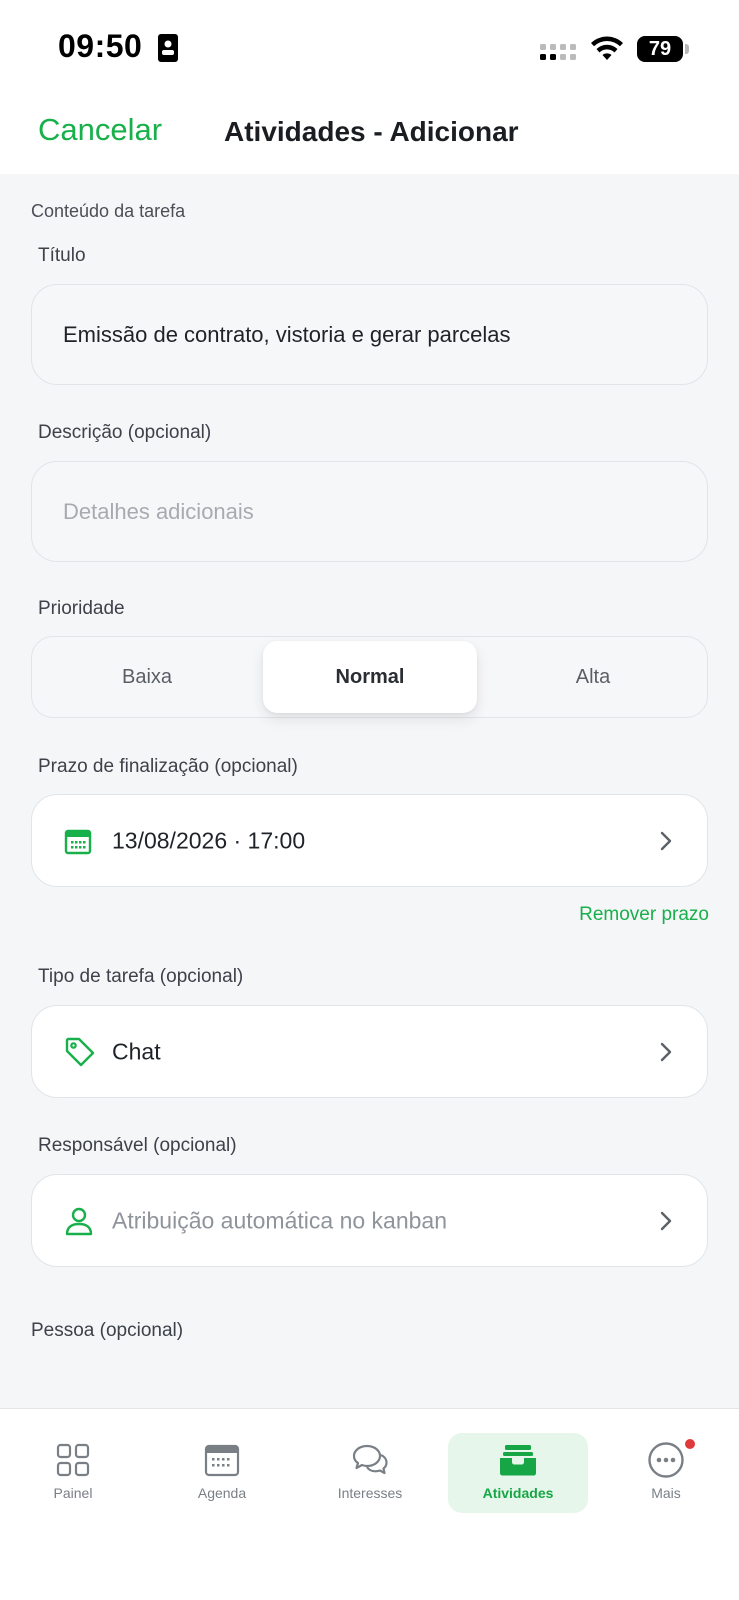  I want to click on priority-option-baixa: Baixa, so click(147, 677).